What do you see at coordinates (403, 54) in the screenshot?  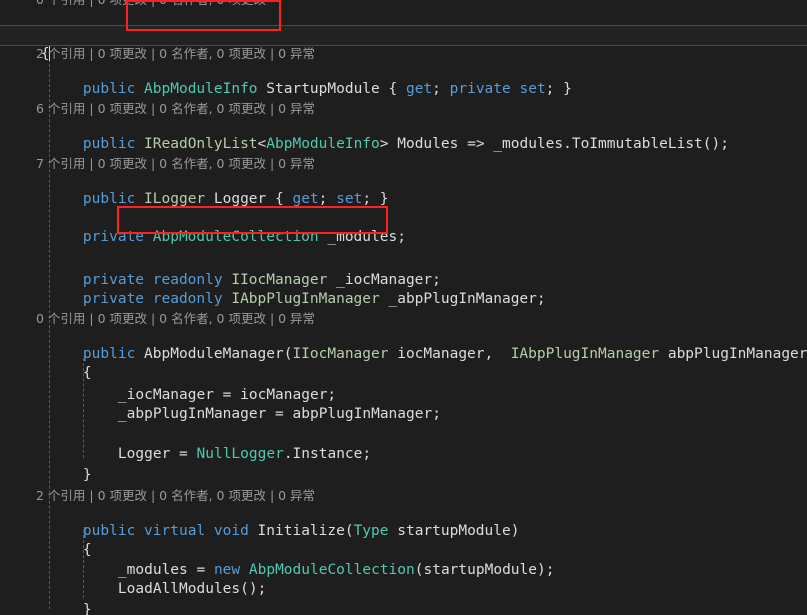 I see `codelens-startup-module: 2 个引用 | 0 项更改 | 0 名作者, 0 项更改 | 0 异常` at bounding box center [403, 54].